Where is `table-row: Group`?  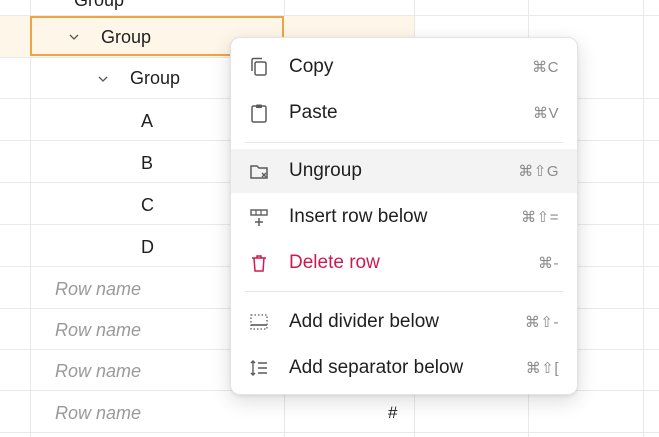 table-row: Group is located at coordinates (329, 8).